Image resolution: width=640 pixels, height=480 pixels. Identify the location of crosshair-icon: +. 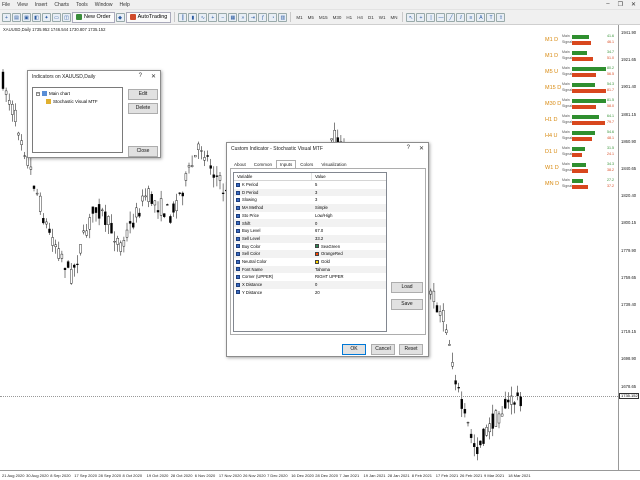
(421, 17).